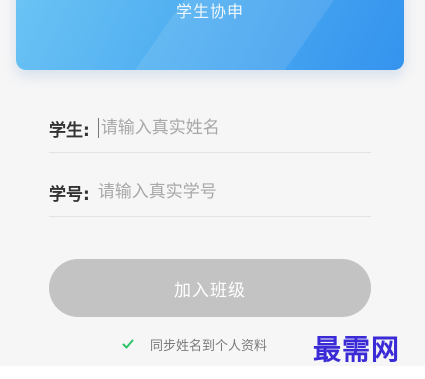  What do you see at coordinates (128, 344) in the screenshot?
I see `checkmark-icon` at bounding box center [128, 344].